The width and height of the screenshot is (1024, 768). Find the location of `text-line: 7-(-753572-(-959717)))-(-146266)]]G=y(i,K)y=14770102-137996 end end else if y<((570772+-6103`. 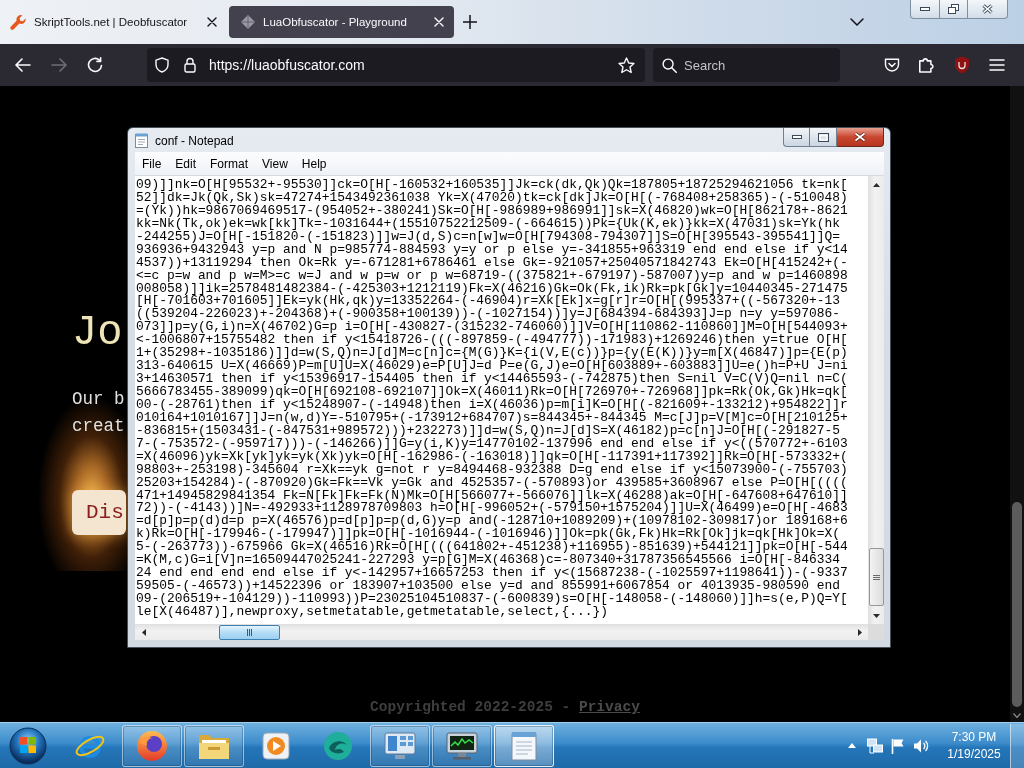

text-line: 7-(-753572-(-959717)))-(-146266)]]G=y(i,K)y=14770102-137996 end end else if y<((570772+-6103 is located at coordinates (492, 444).